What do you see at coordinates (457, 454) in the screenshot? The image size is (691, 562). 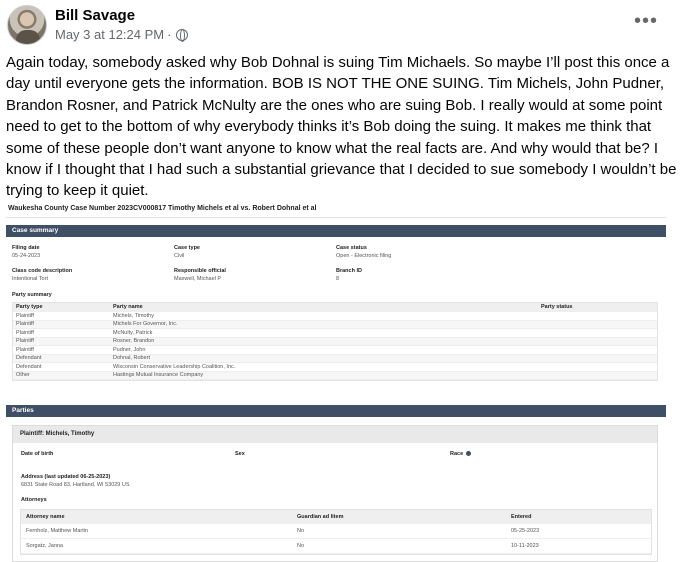 I see `race-label-text: Race` at bounding box center [457, 454].